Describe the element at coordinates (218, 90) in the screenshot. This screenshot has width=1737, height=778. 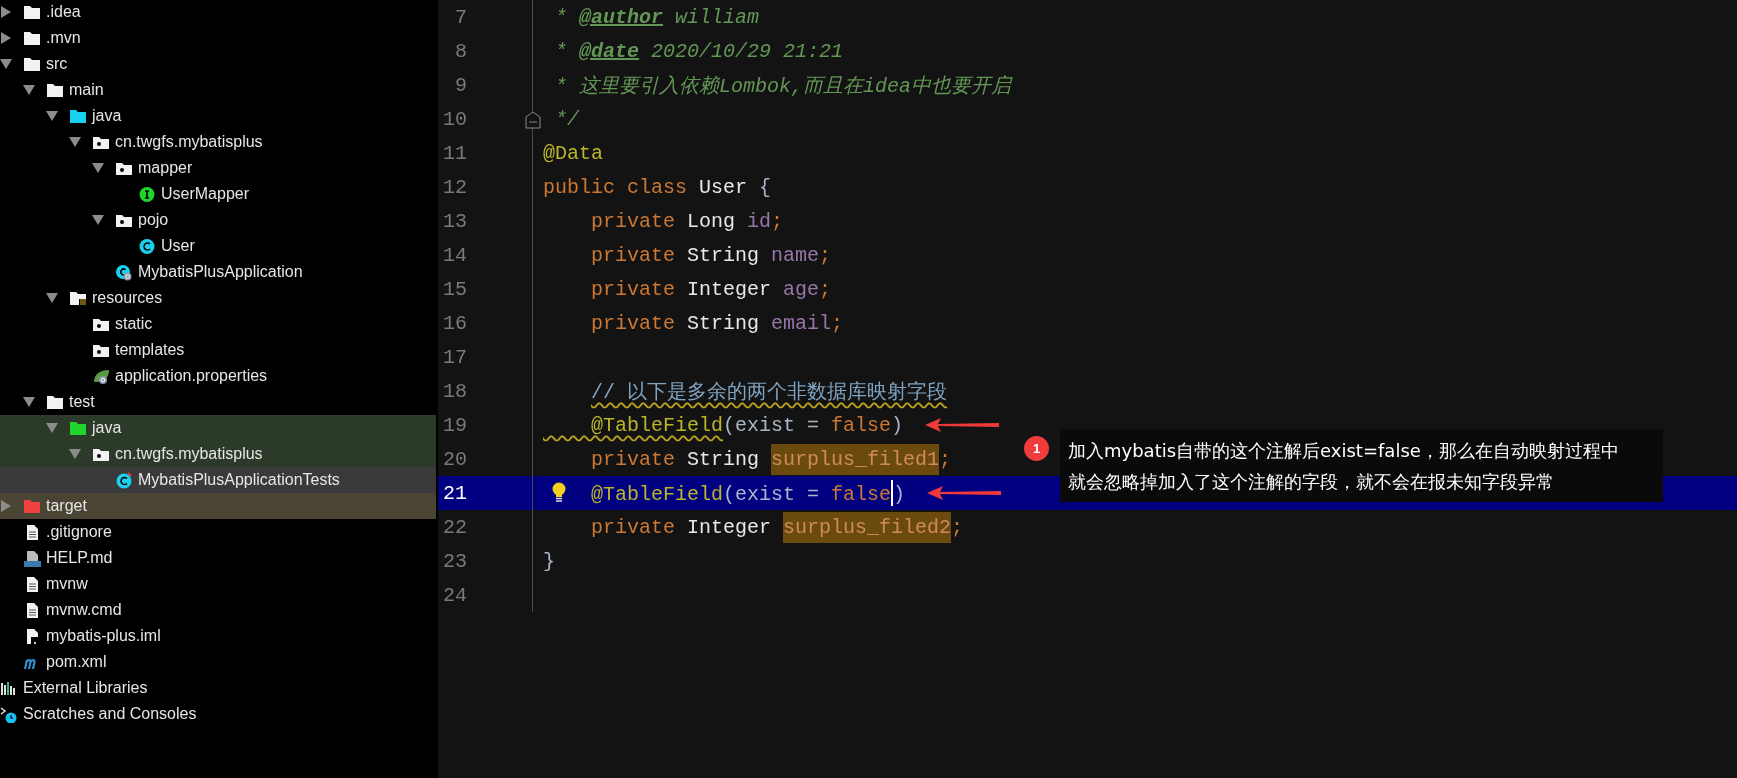
I see `tree-item: main` at that location.